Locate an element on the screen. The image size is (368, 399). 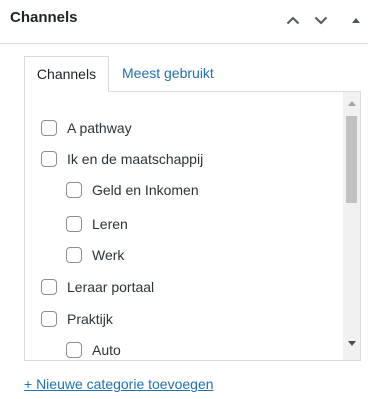
category-item-geld-en-inkomen: Geld en Inkomen is located at coordinates (132, 190).